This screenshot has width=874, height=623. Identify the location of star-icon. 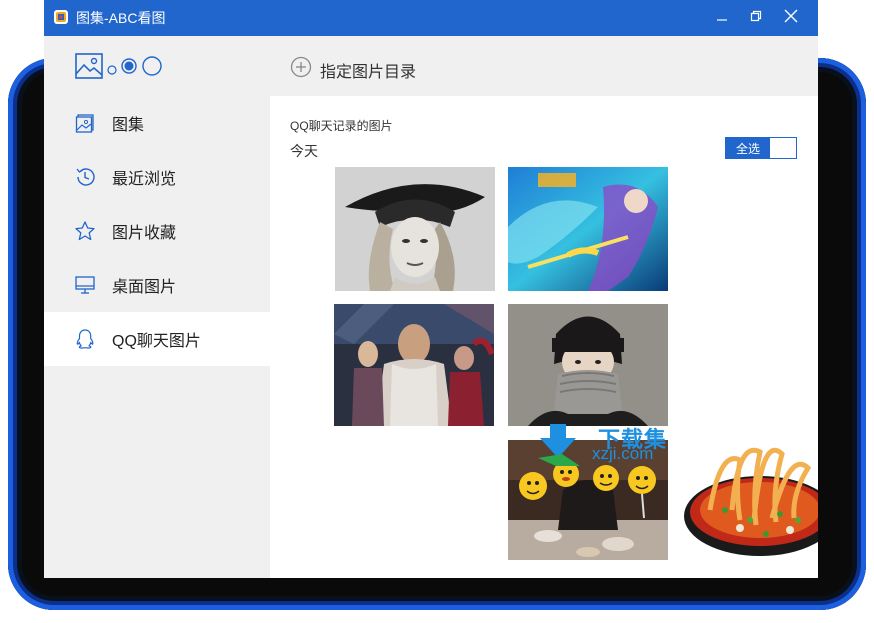
(85, 231).